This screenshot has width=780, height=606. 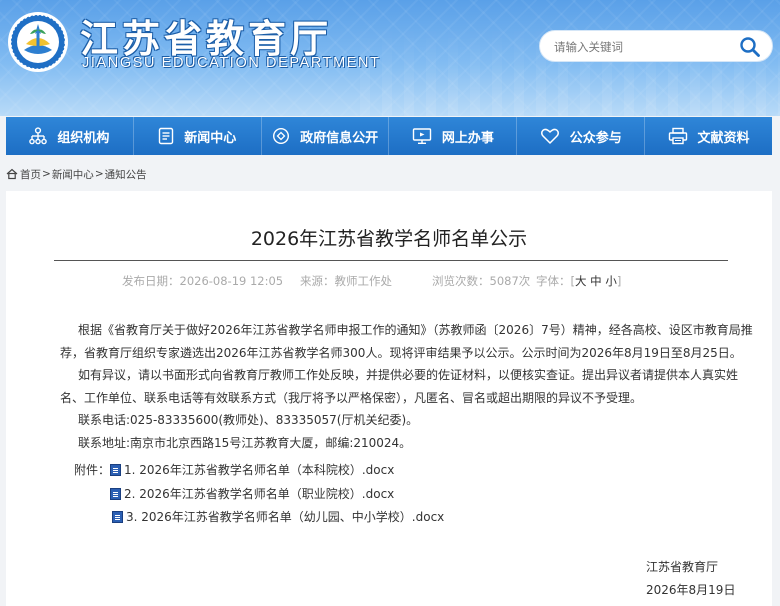 I want to click on article-source: 来源：教师工作处, so click(x=346, y=281).